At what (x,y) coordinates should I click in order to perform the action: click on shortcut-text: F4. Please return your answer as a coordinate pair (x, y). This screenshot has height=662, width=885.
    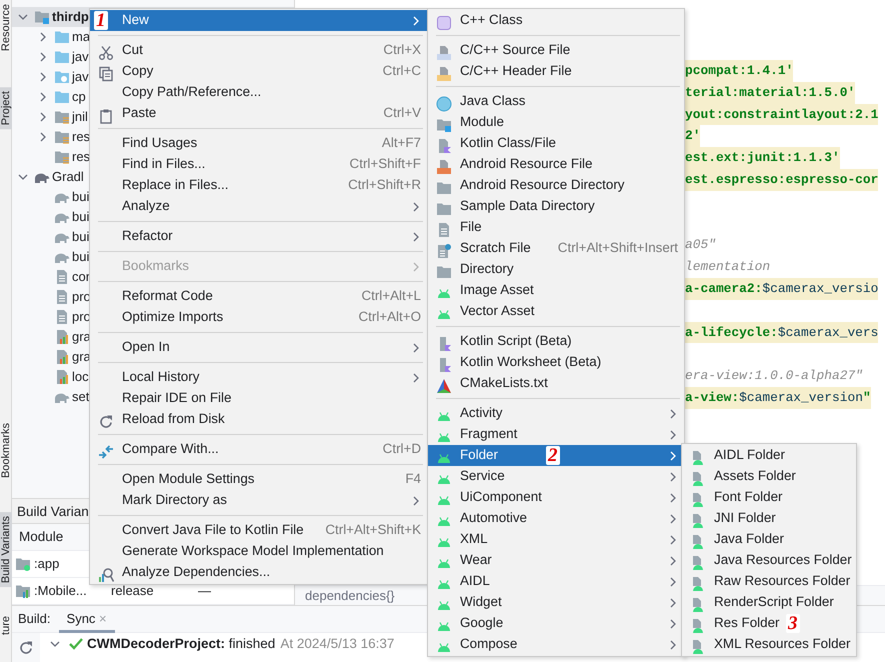
    Looking at the image, I should click on (413, 479).